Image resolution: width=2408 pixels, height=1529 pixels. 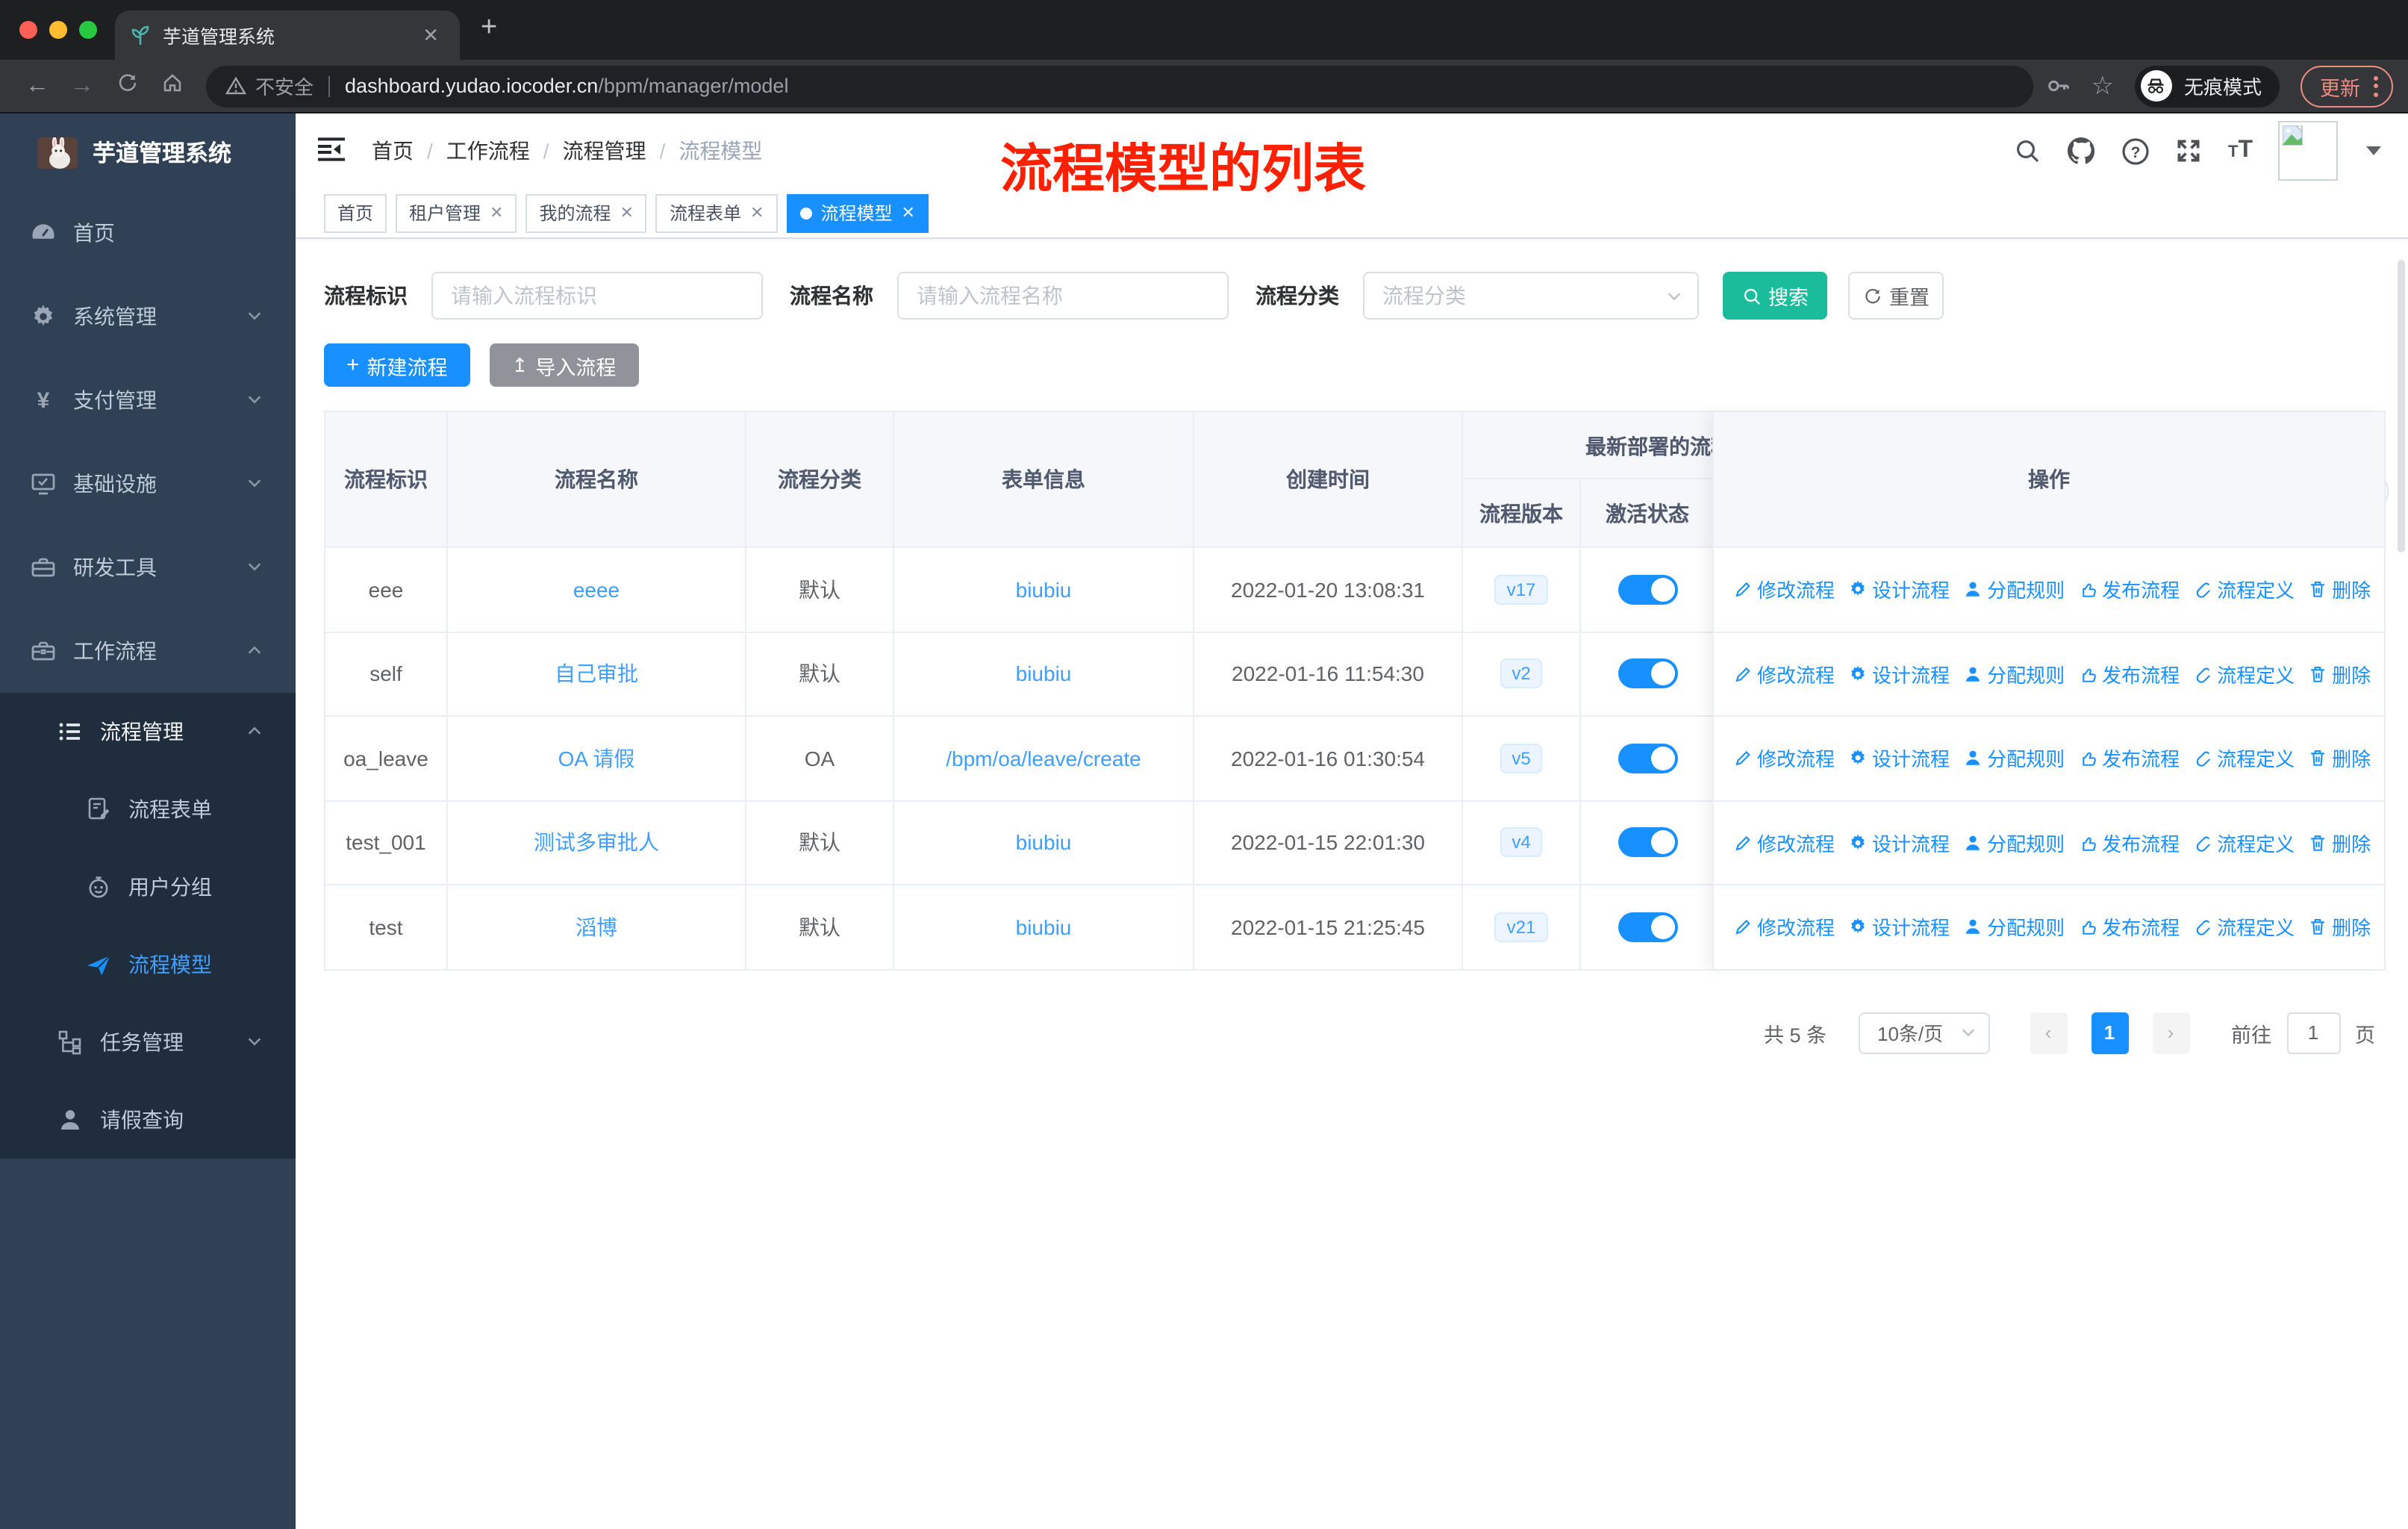 I want to click on goto-page-input: 1, so click(x=2313, y=1033).